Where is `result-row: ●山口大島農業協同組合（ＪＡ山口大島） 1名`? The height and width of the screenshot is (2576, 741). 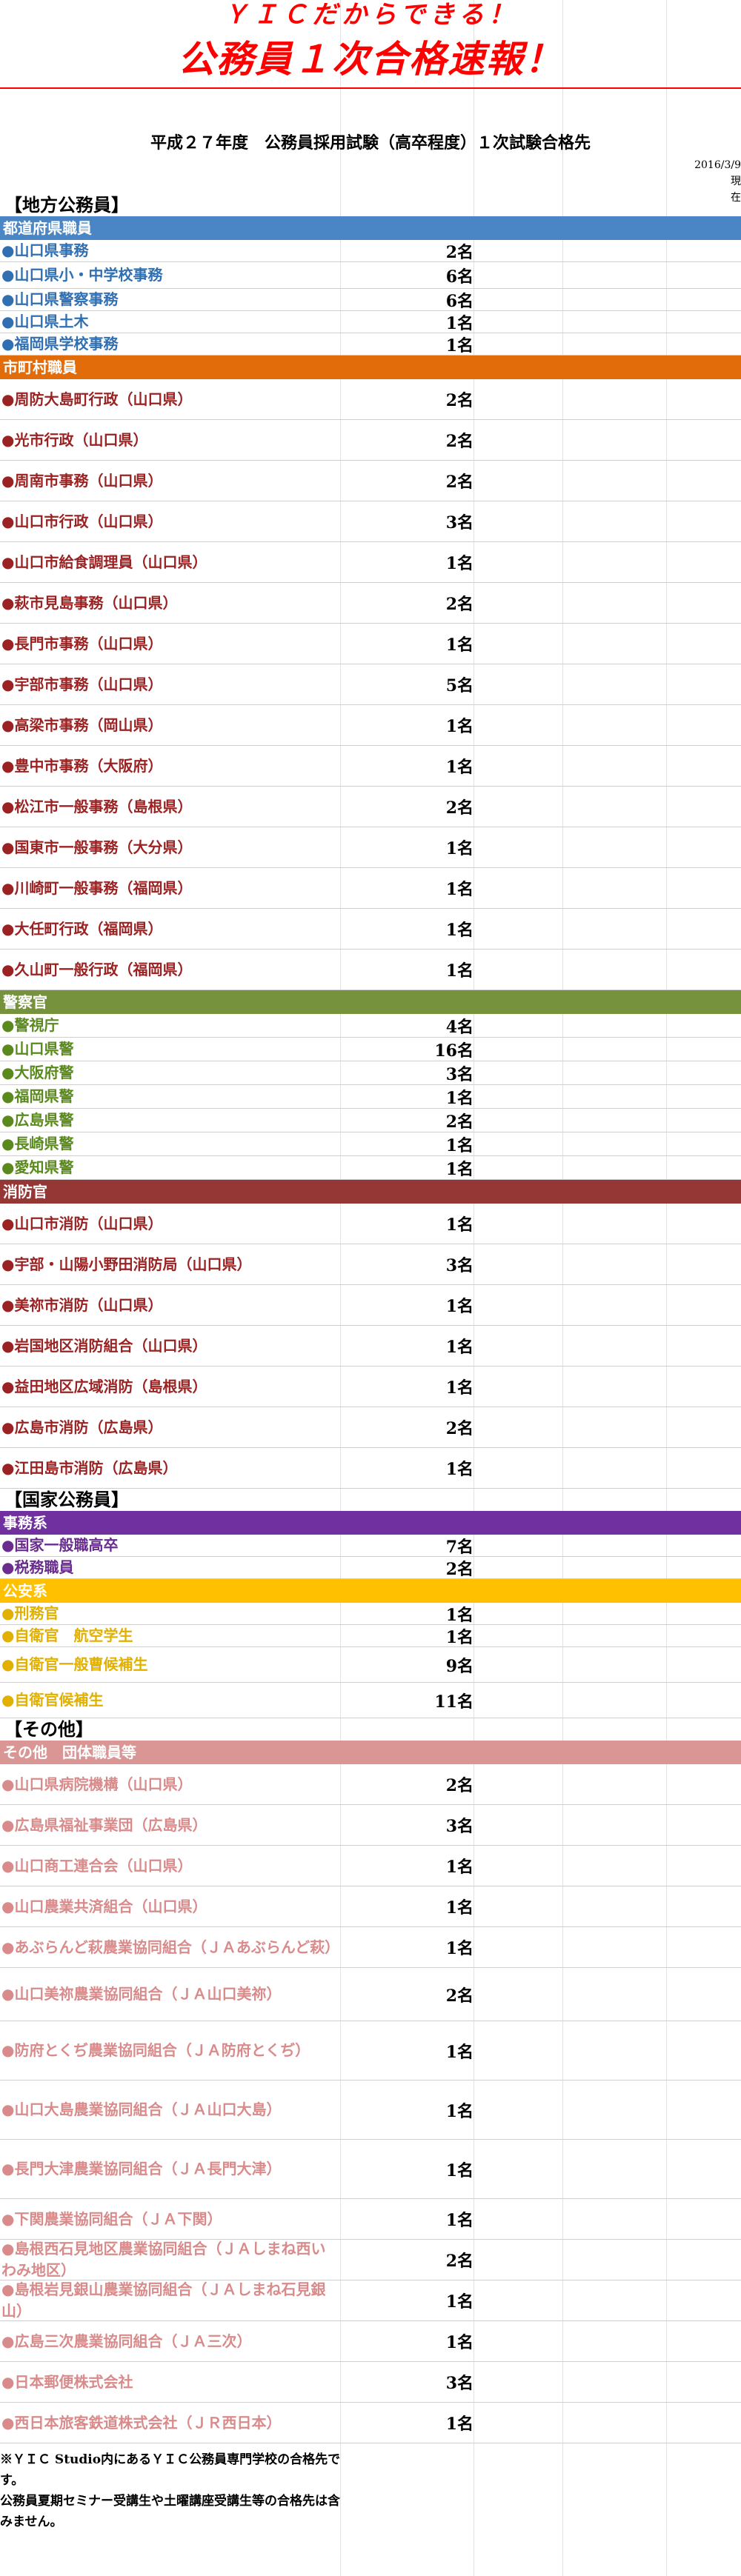
result-row: ●山口大島農業協同組合（ＪＡ山口大島） 1名 is located at coordinates (371, 2110).